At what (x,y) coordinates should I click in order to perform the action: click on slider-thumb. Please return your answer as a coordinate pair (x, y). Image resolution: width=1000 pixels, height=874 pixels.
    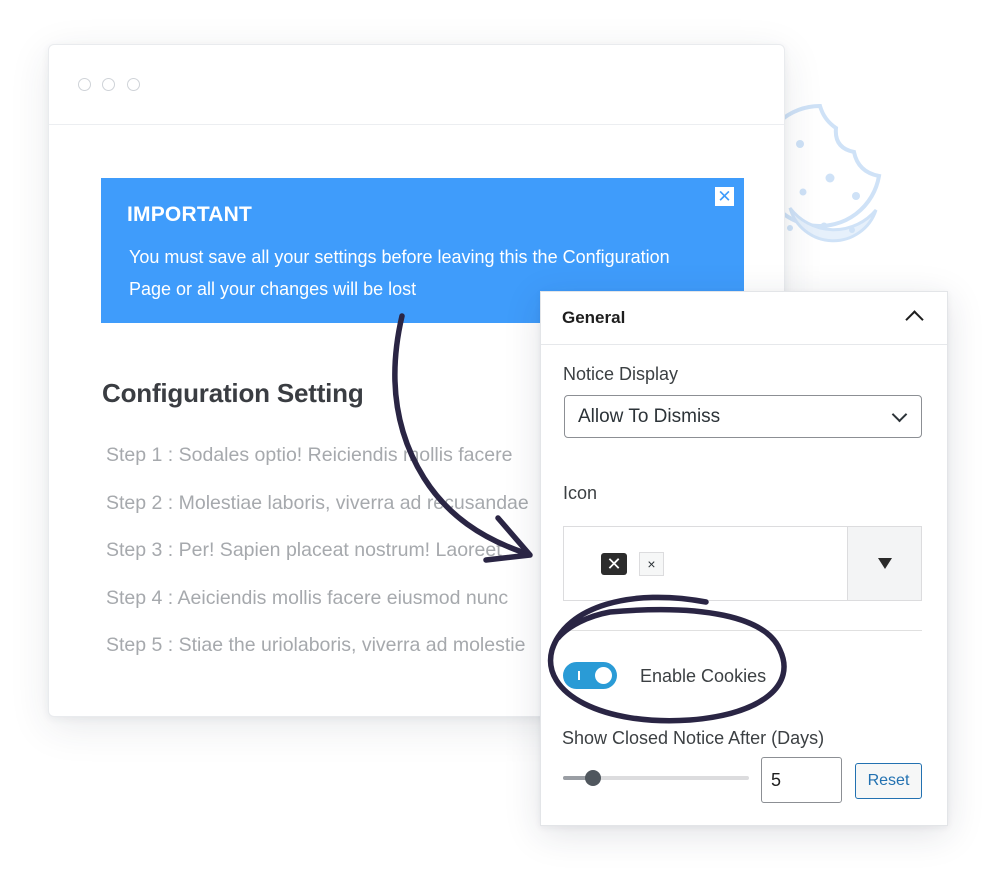
    Looking at the image, I should click on (592, 778).